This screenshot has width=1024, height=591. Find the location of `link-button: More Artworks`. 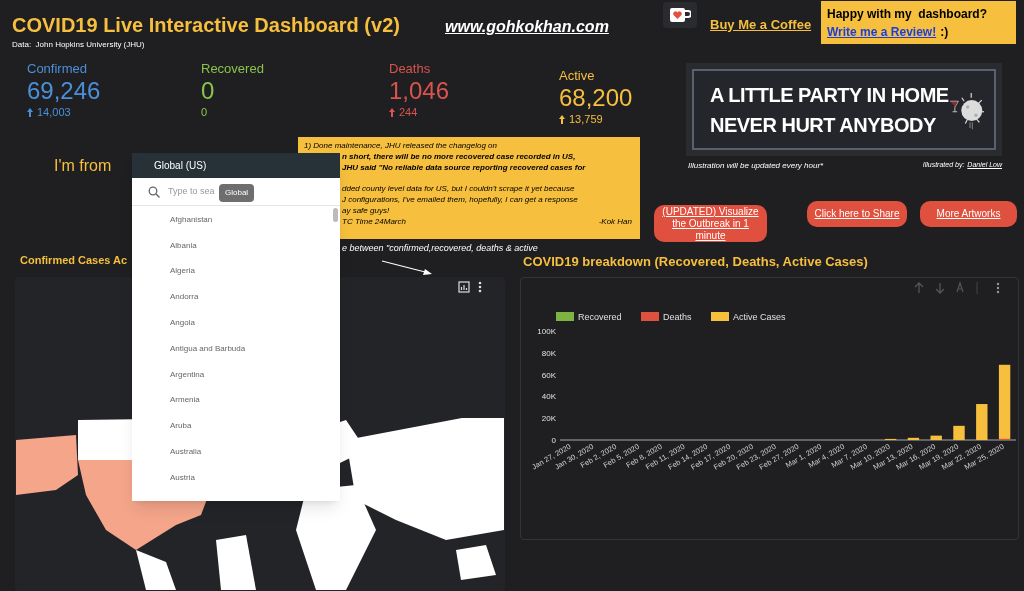

link-button: More Artworks is located at coordinates (968, 214).